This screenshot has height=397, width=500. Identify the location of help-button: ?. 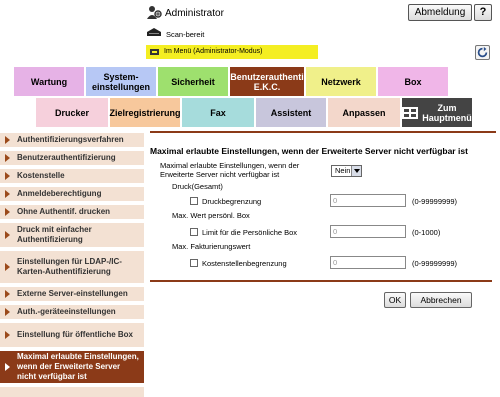
(483, 12).